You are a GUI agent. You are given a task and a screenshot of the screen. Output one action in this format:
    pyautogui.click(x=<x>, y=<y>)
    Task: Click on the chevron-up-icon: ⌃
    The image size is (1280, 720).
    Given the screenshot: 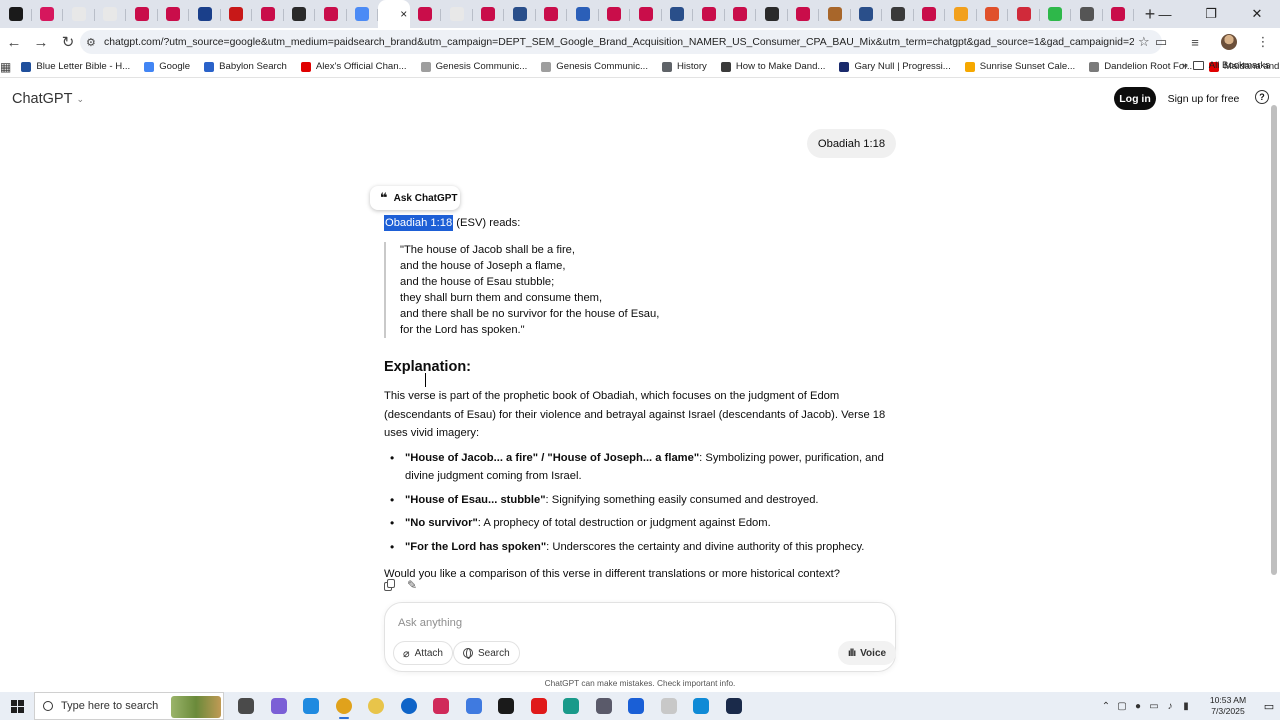 What is the action you would take?
    pyautogui.click(x=1106, y=706)
    